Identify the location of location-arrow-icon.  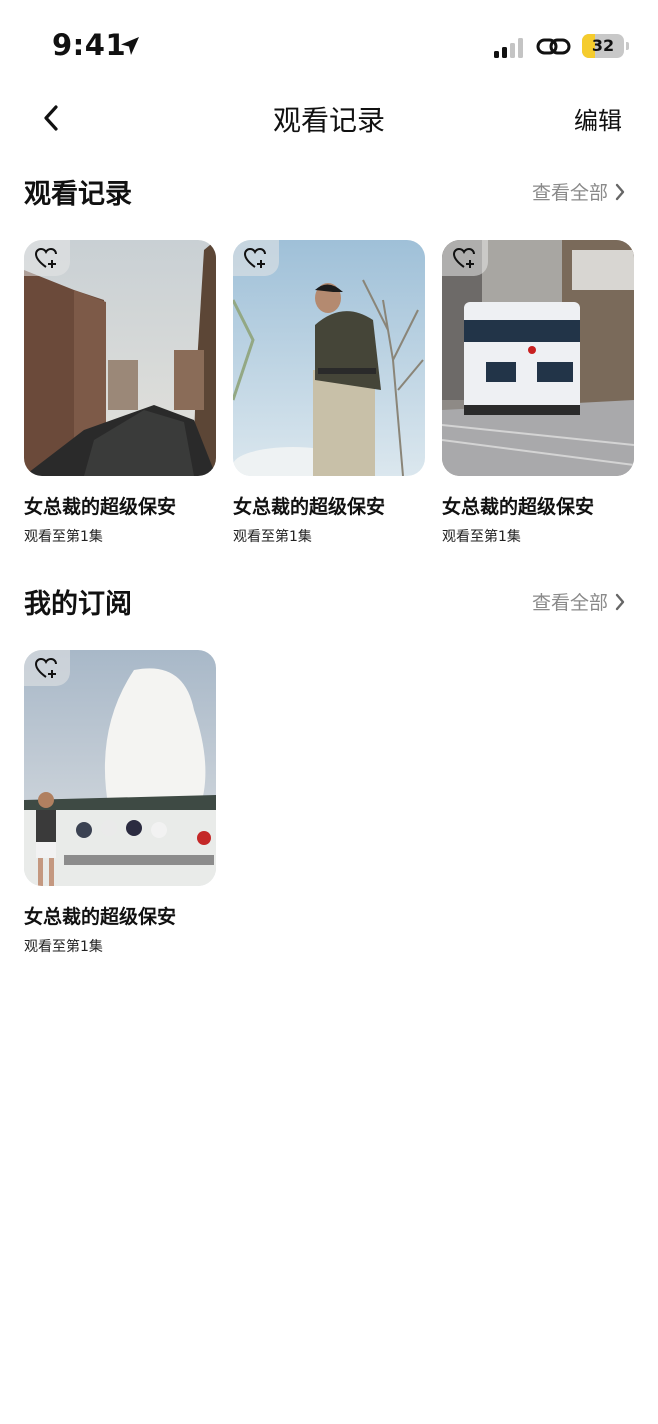
(130, 46).